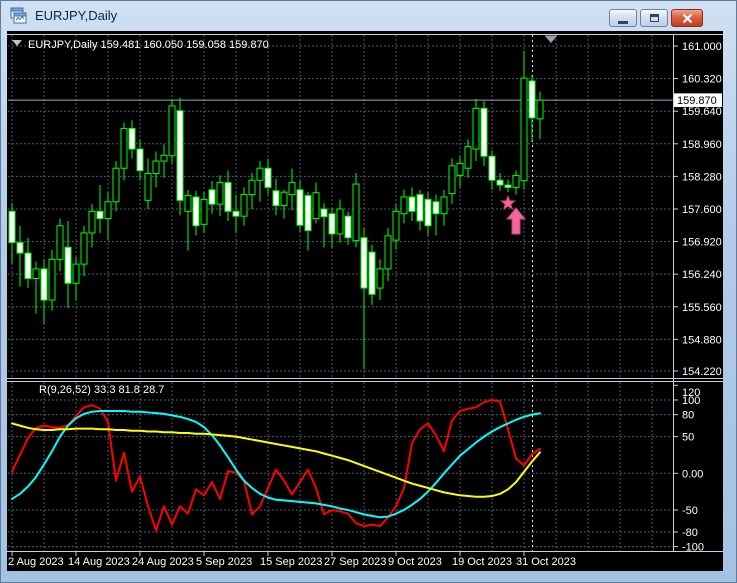 Image resolution: width=737 pixels, height=583 pixels. Describe the element at coordinates (76, 15) in the screenshot. I see `window-title: EURJPY,Daily` at that location.